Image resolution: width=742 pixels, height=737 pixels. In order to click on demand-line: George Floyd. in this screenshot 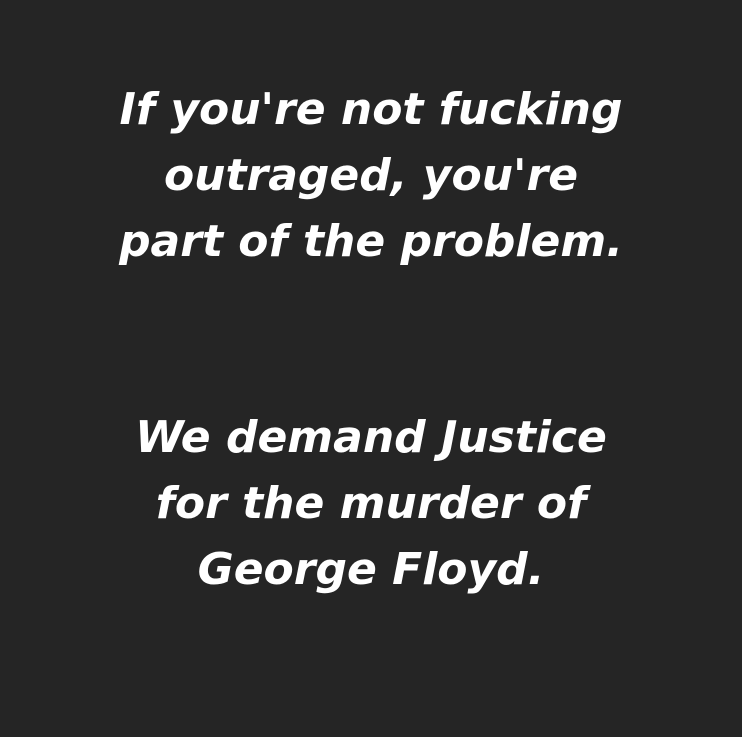, I will do `click(371, 569)`.